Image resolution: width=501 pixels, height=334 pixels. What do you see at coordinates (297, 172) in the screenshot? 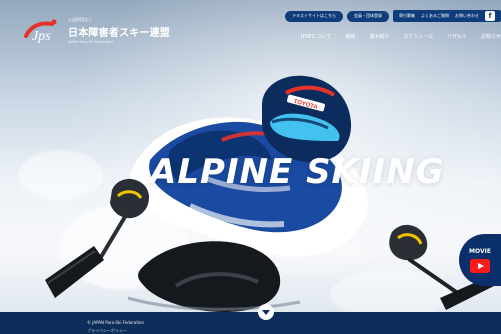
I see `hero-title: ALPINE SKIING` at bounding box center [297, 172].